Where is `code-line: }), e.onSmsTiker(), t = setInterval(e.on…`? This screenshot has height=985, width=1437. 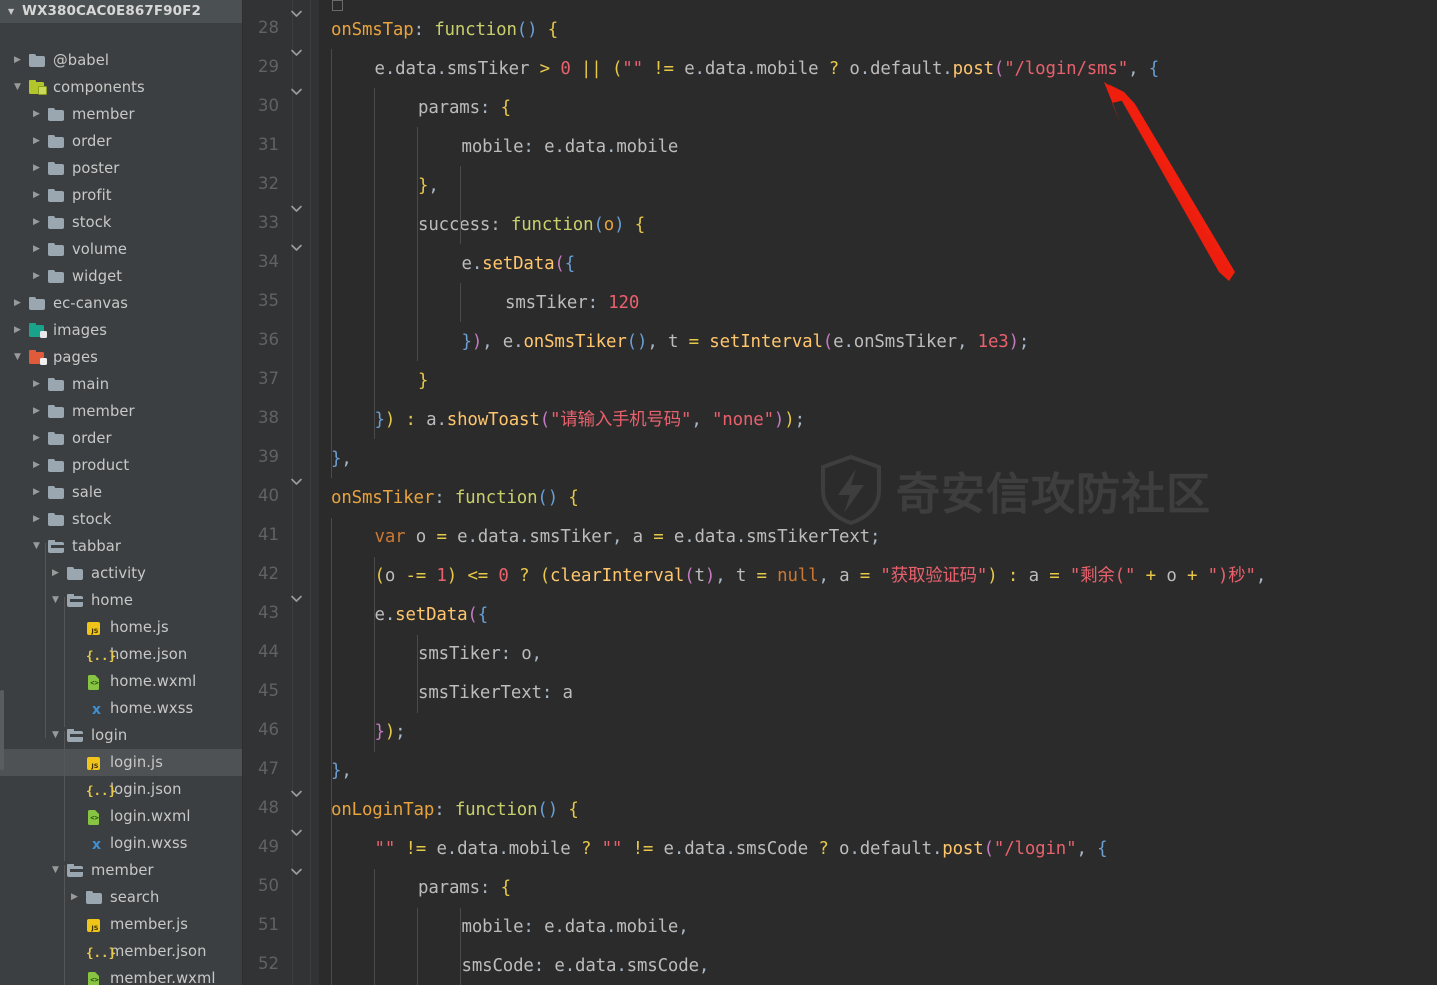 code-line: }), e.onSmsTiker(), t = setInterval(e.on… is located at coordinates (746, 342).